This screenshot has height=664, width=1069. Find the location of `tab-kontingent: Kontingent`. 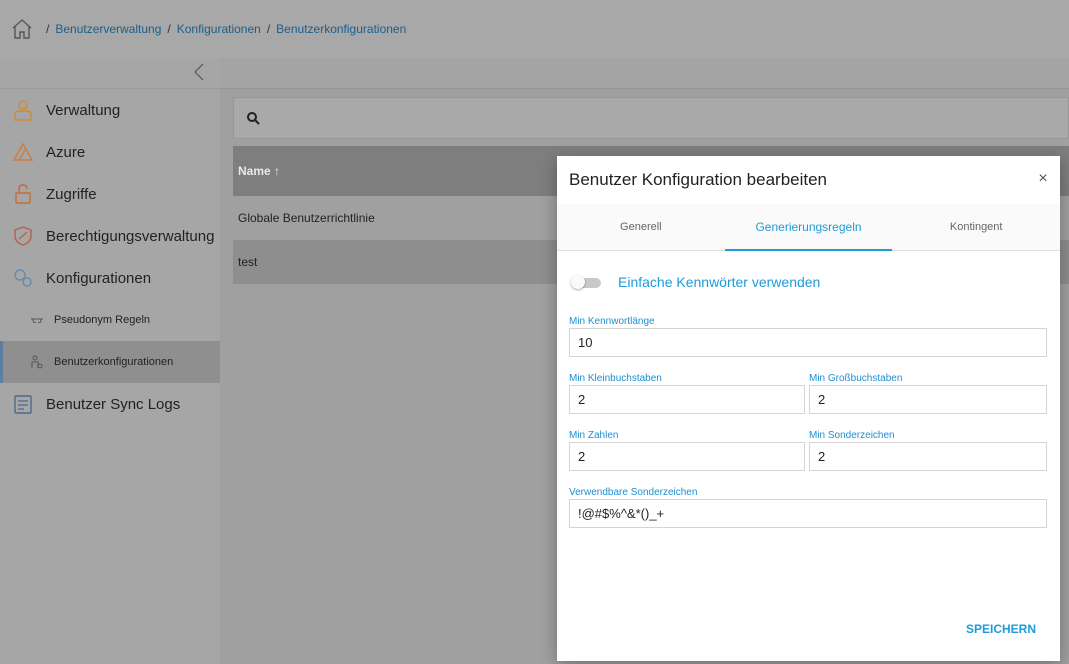

tab-kontingent: Kontingent is located at coordinates (976, 227).